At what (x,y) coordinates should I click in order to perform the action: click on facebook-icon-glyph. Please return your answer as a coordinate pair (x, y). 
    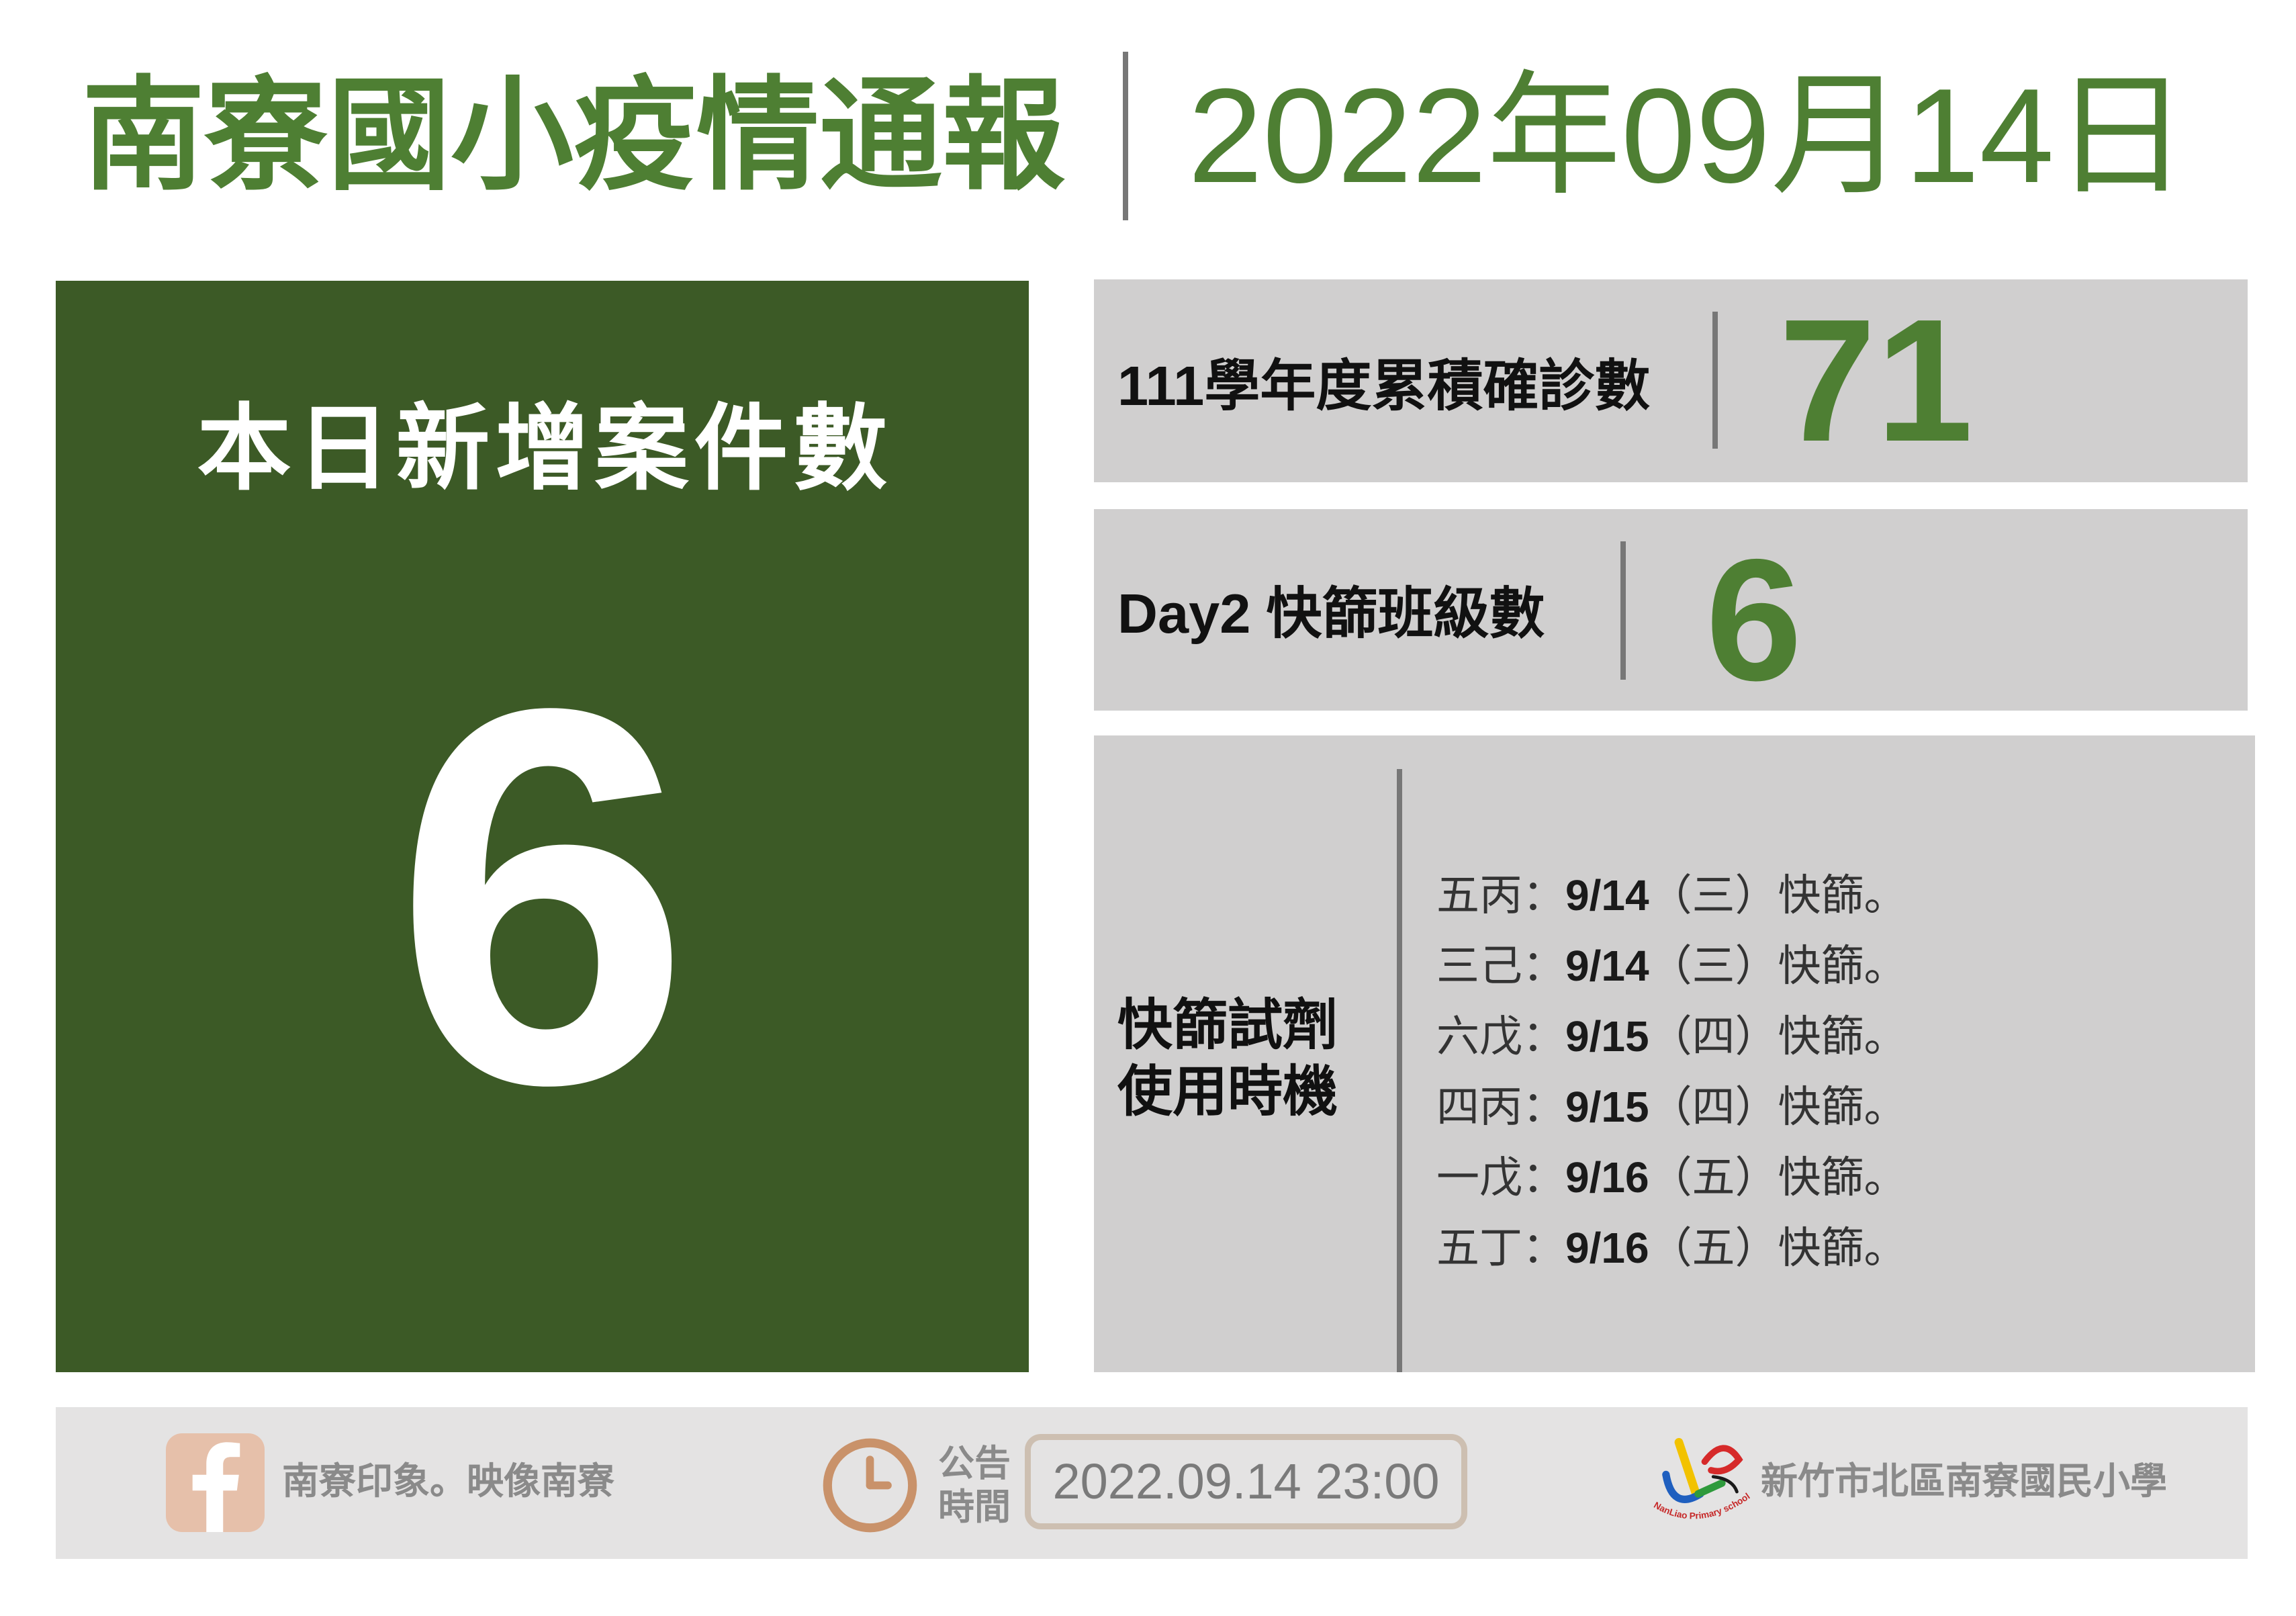
    Looking at the image, I should click on (216, 1487).